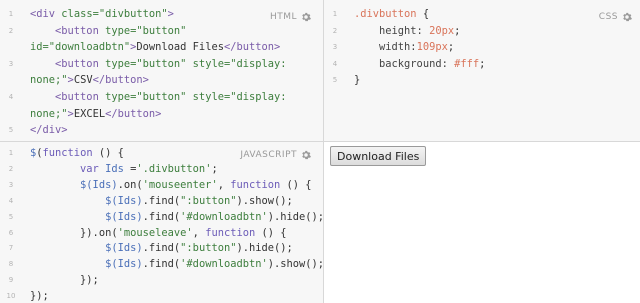  I want to click on code-text: $(function () {, so click(77, 153).